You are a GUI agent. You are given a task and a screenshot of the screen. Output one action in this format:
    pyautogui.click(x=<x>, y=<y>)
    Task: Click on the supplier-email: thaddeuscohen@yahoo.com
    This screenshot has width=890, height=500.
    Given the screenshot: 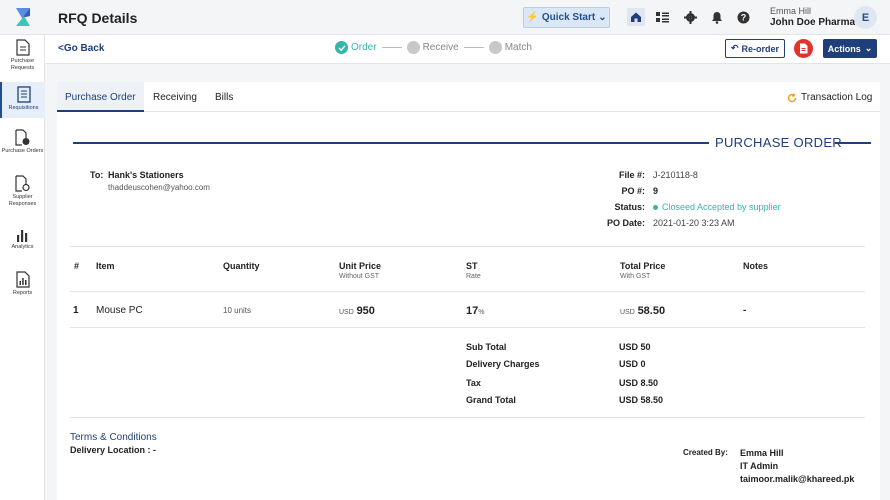 What is the action you would take?
    pyautogui.click(x=159, y=187)
    